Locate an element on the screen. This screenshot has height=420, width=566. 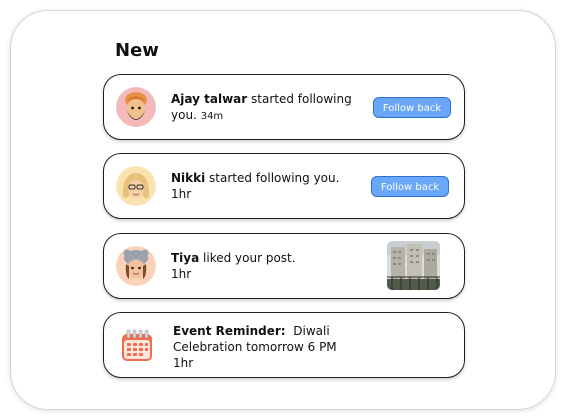
section-title-new: New is located at coordinates (137, 50).